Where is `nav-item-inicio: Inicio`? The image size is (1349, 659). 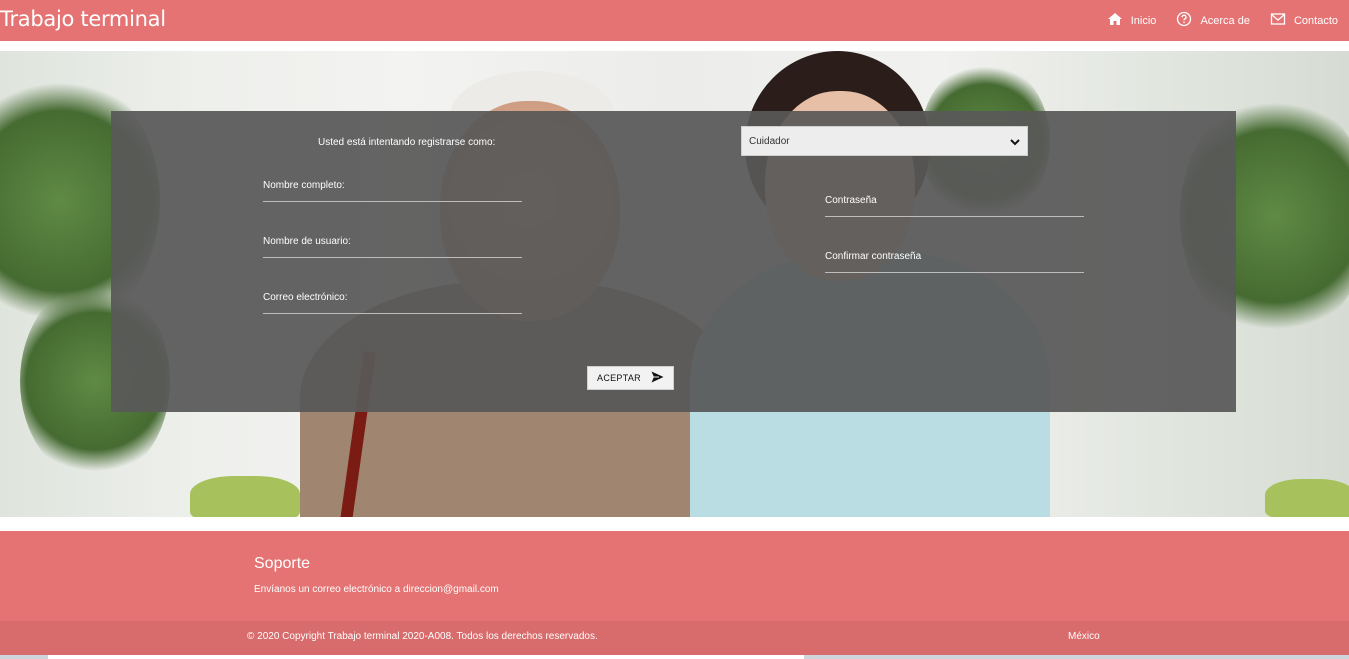
nav-item-inicio: Inicio is located at coordinates (1132, 20).